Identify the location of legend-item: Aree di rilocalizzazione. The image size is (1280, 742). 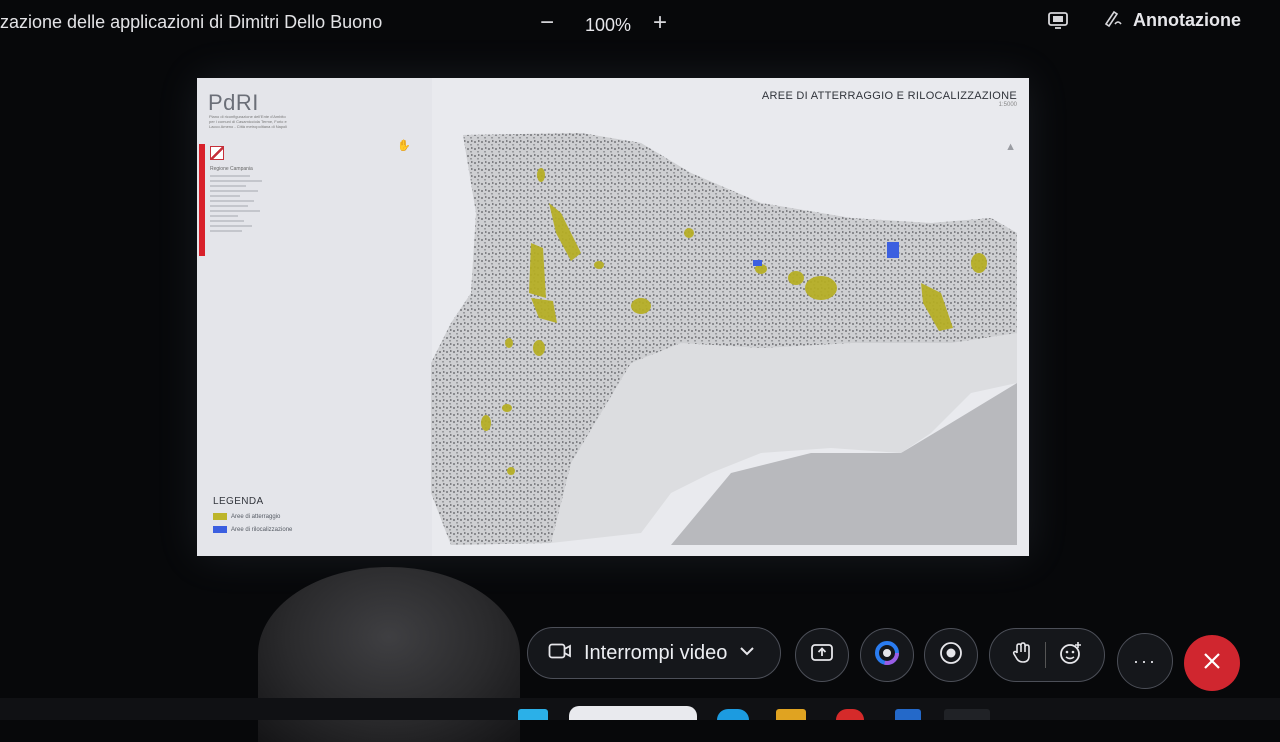
(252, 529).